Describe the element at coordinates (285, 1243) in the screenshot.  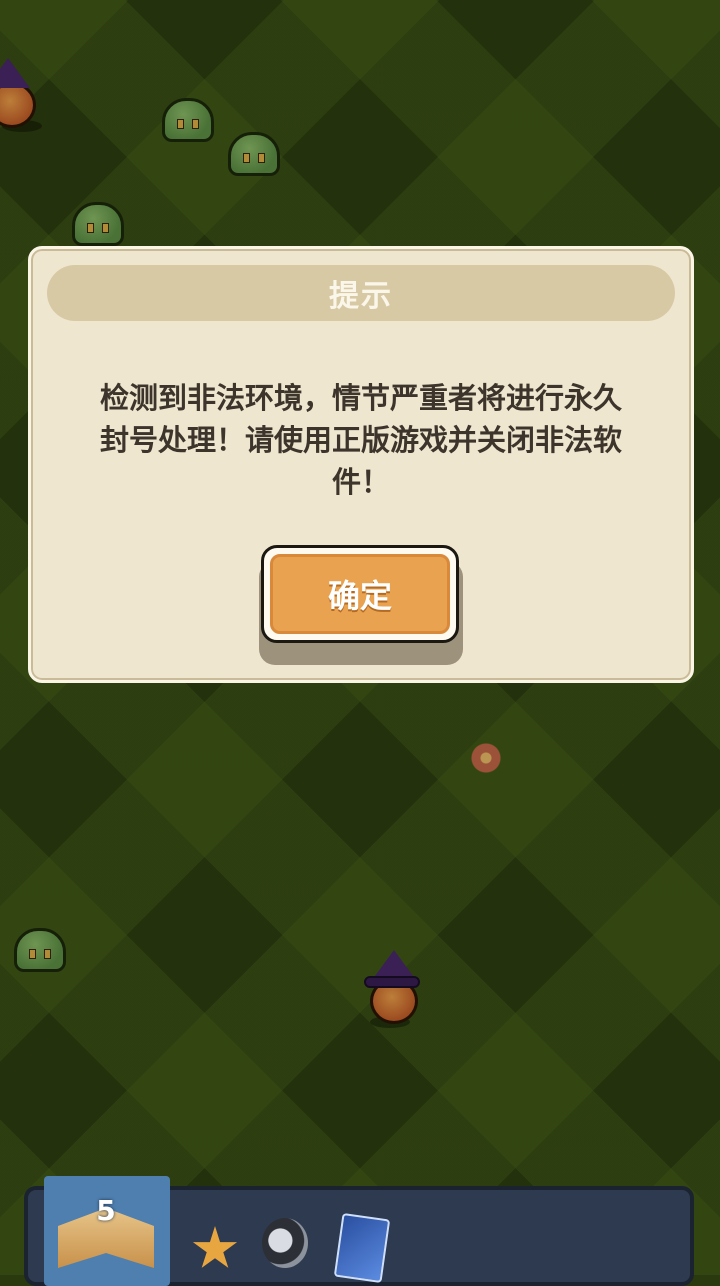
I see `bell-icon` at that location.